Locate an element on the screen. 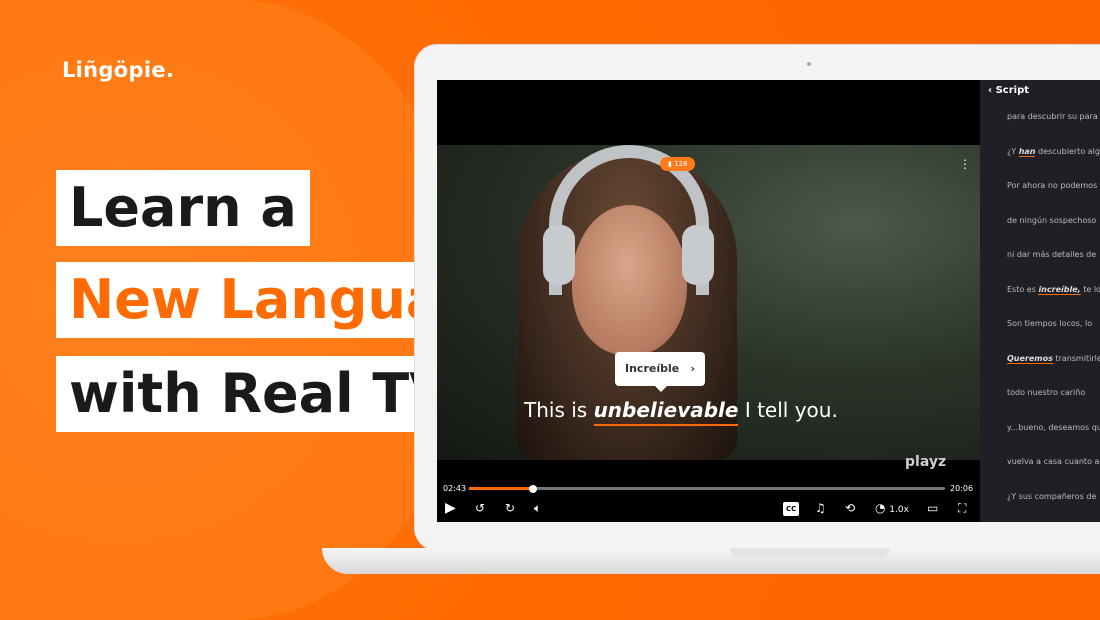 The height and width of the screenshot is (620, 1100). airplay-icon: ▭ is located at coordinates (932, 508).